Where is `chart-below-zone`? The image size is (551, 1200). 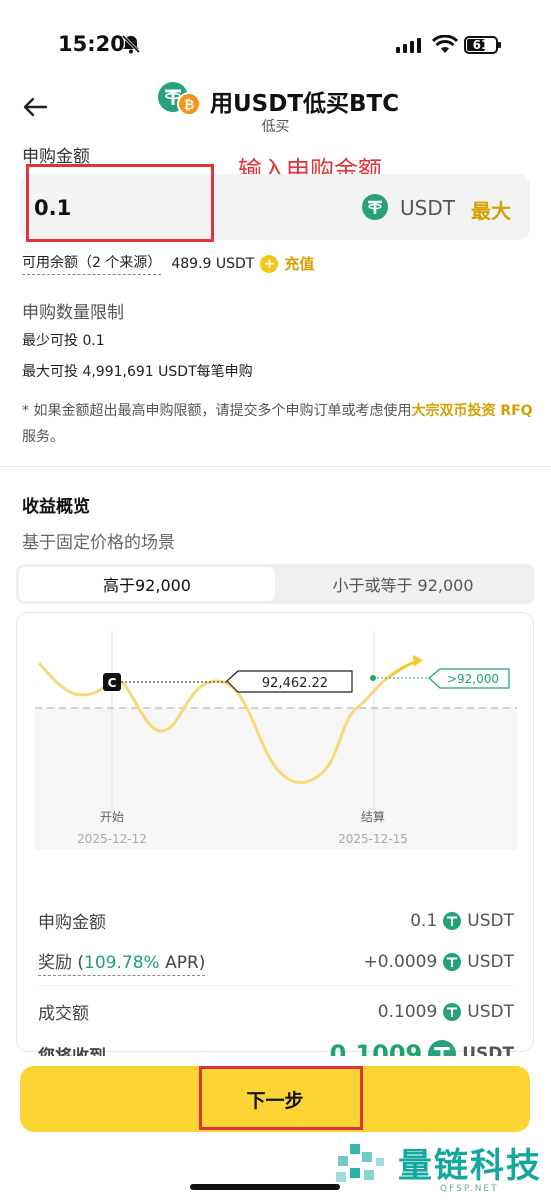
chart-below-zone is located at coordinates (276, 779).